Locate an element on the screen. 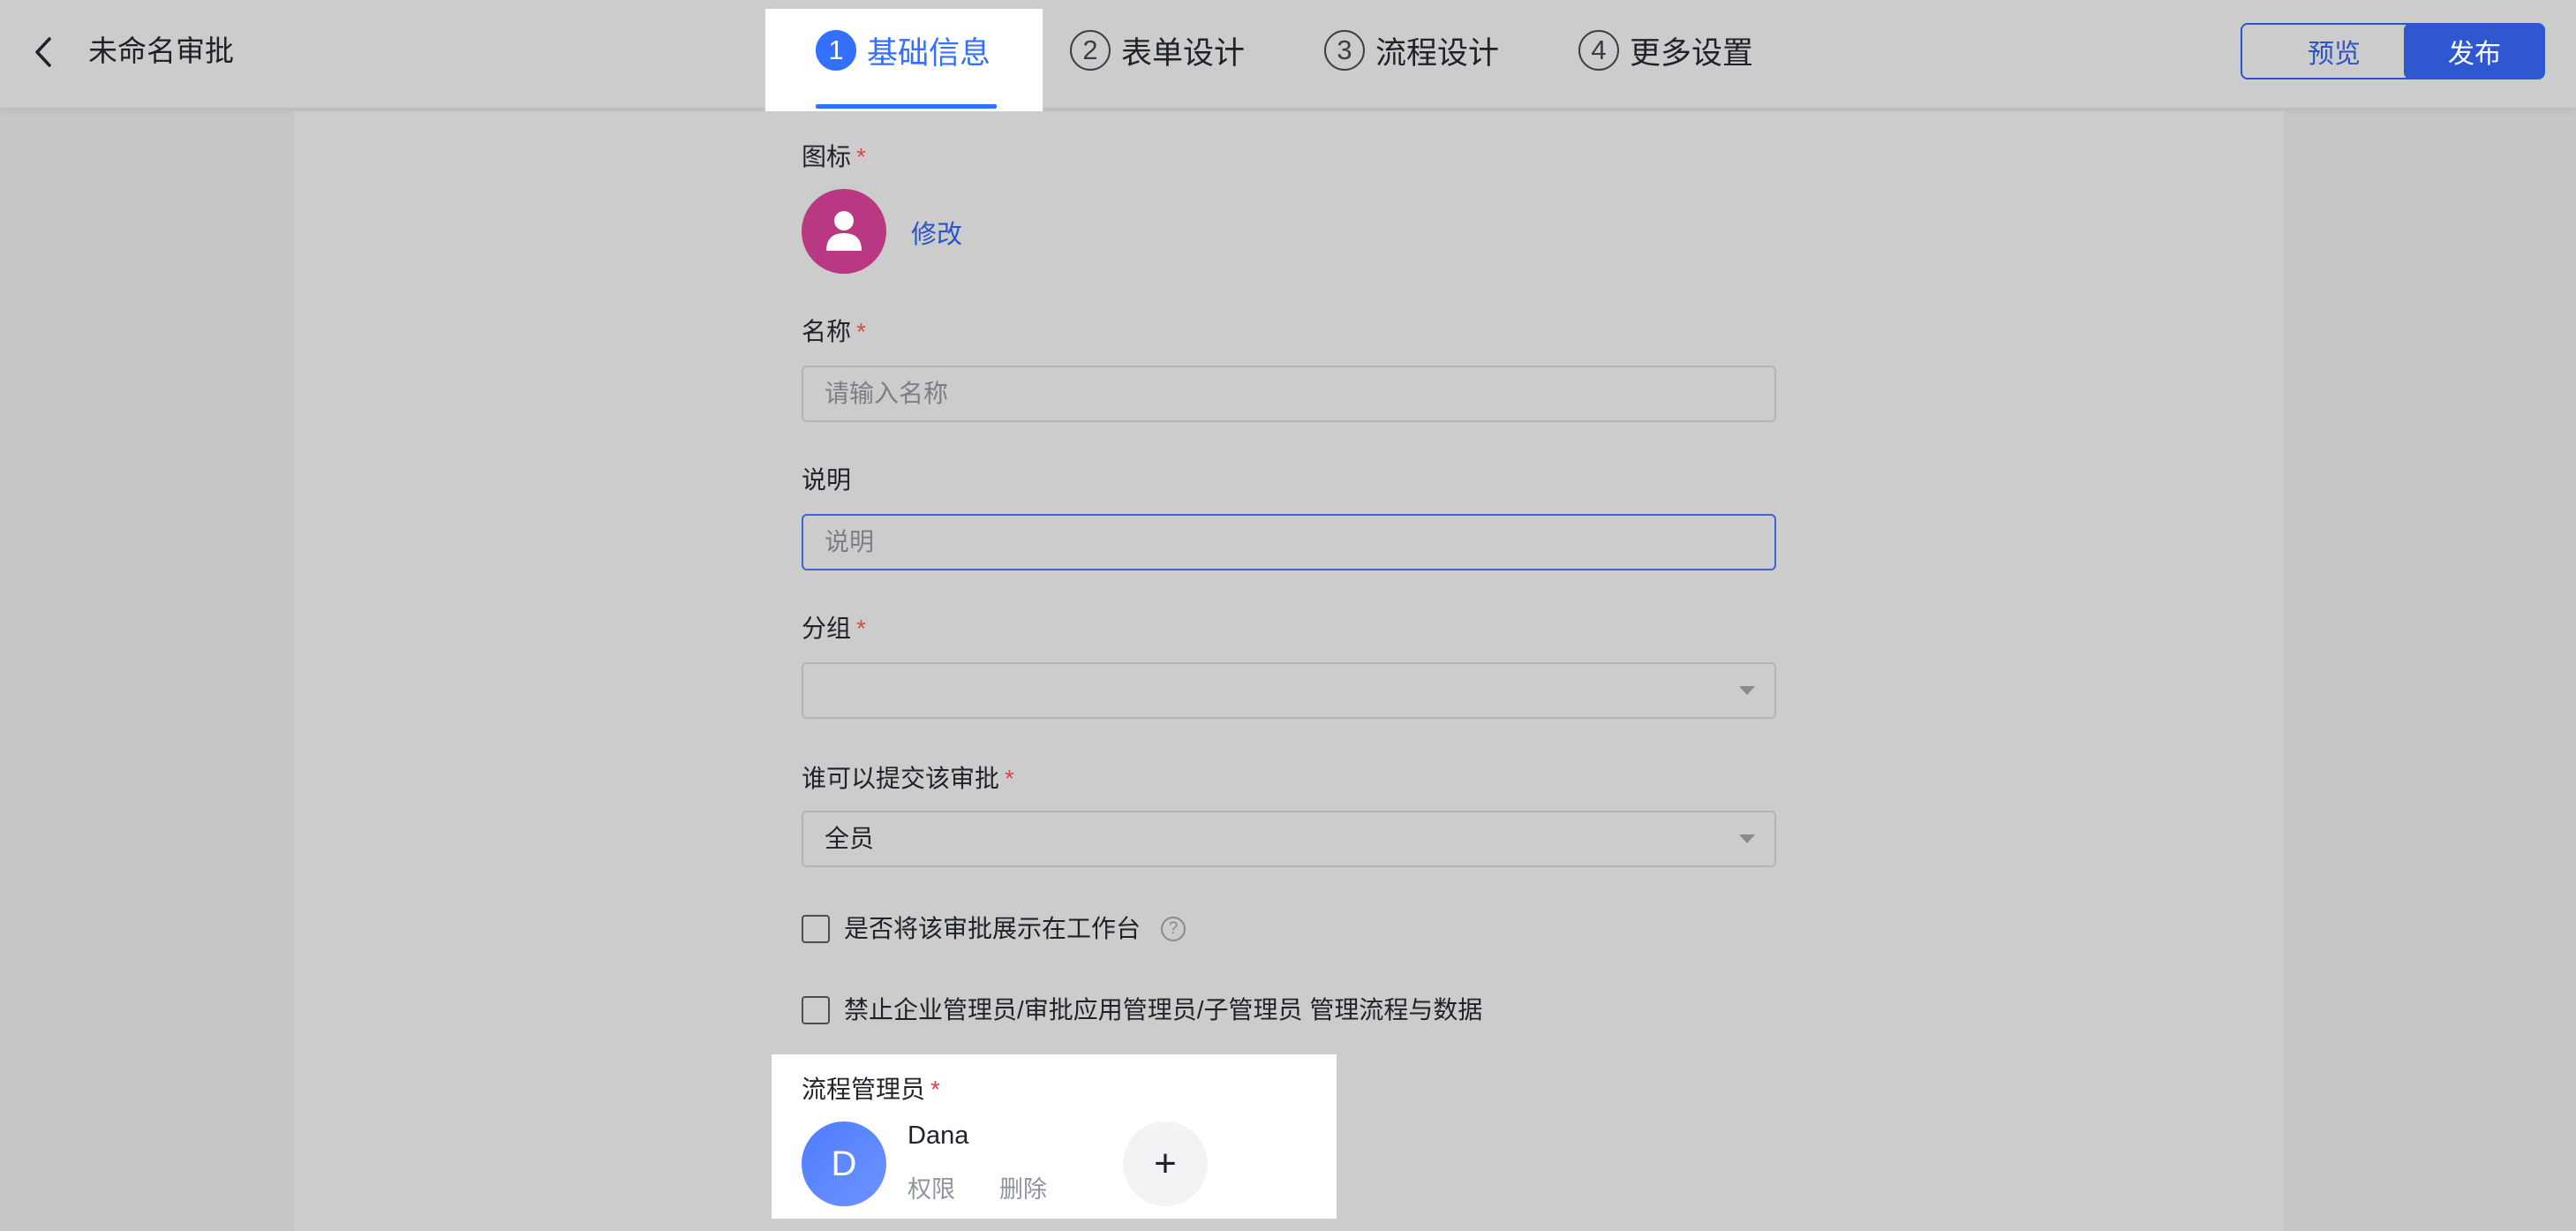 The width and height of the screenshot is (2576, 1231). tab-label: 流程设计 is located at coordinates (1438, 53).